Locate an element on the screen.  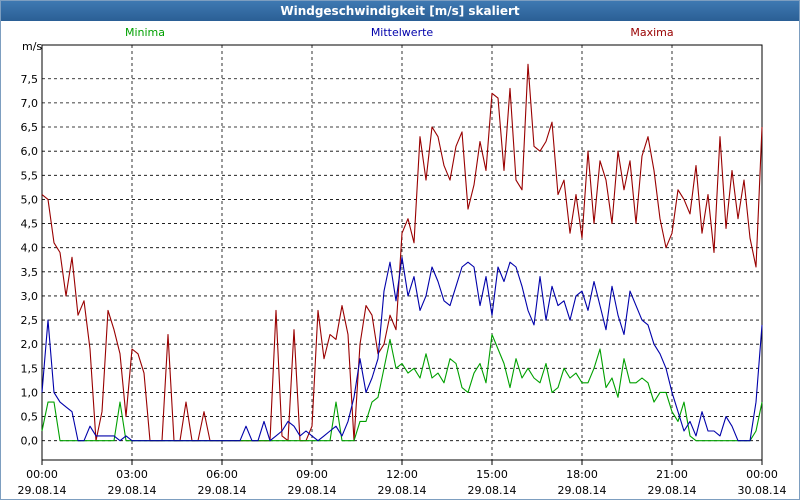
y-tick-label: 3,0 is located at coordinates (30, 296).